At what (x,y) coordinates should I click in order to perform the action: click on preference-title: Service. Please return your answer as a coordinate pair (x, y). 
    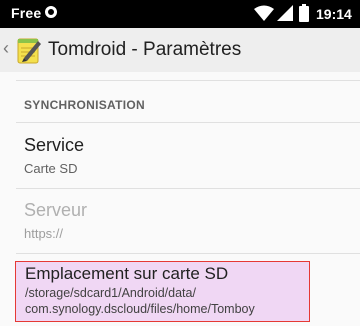
    Looking at the image, I should click on (54, 145).